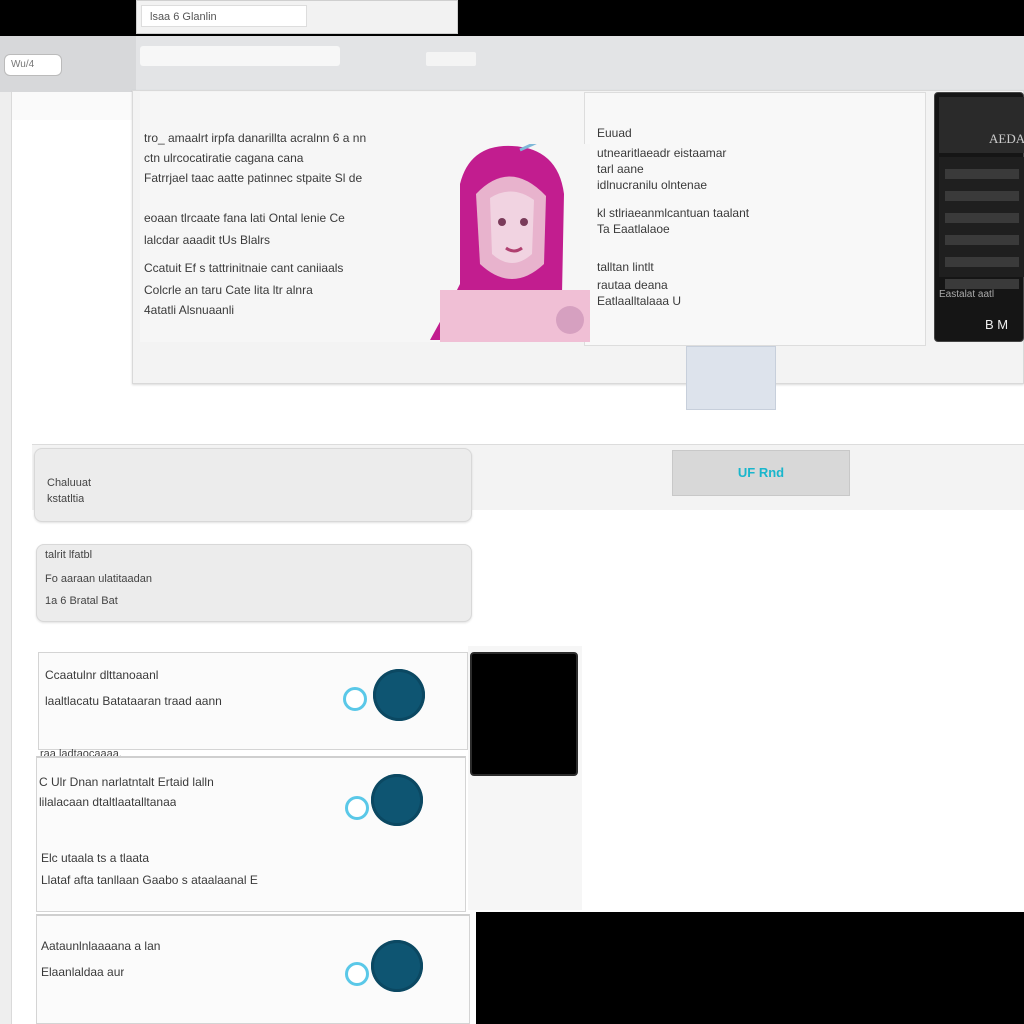 This screenshot has width=1024, height=1024. What do you see at coordinates (524, 714) in the screenshot?
I see `preview-thumbnail` at bounding box center [524, 714].